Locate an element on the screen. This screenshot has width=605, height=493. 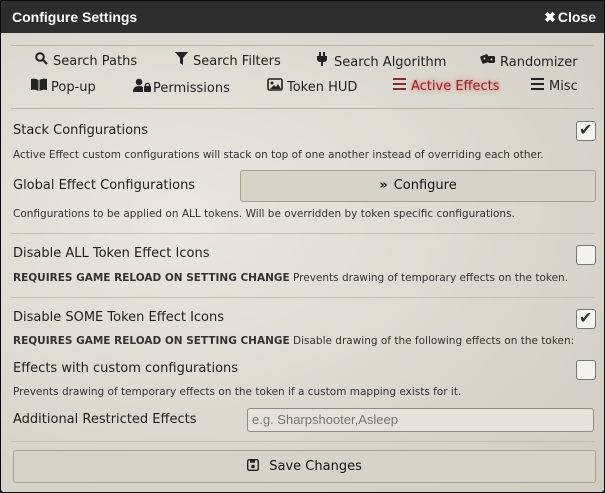
tab-token-hud: Token HUD is located at coordinates (312, 89).